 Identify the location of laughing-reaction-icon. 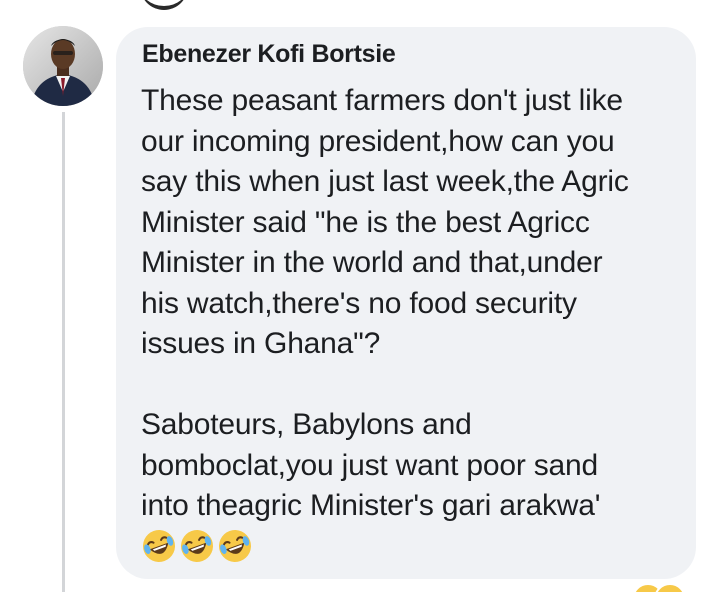
(670, 587).